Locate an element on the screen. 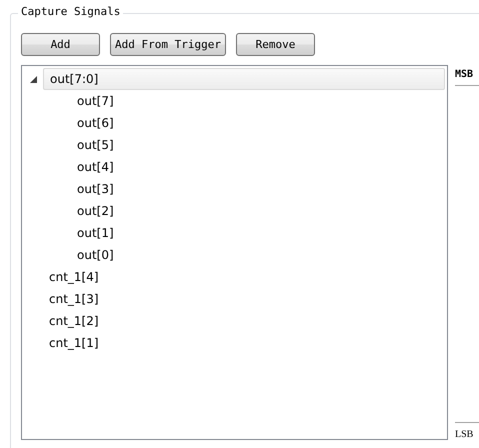 The image size is (479, 448). toolbar-button: Add is located at coordinates (60, 44).